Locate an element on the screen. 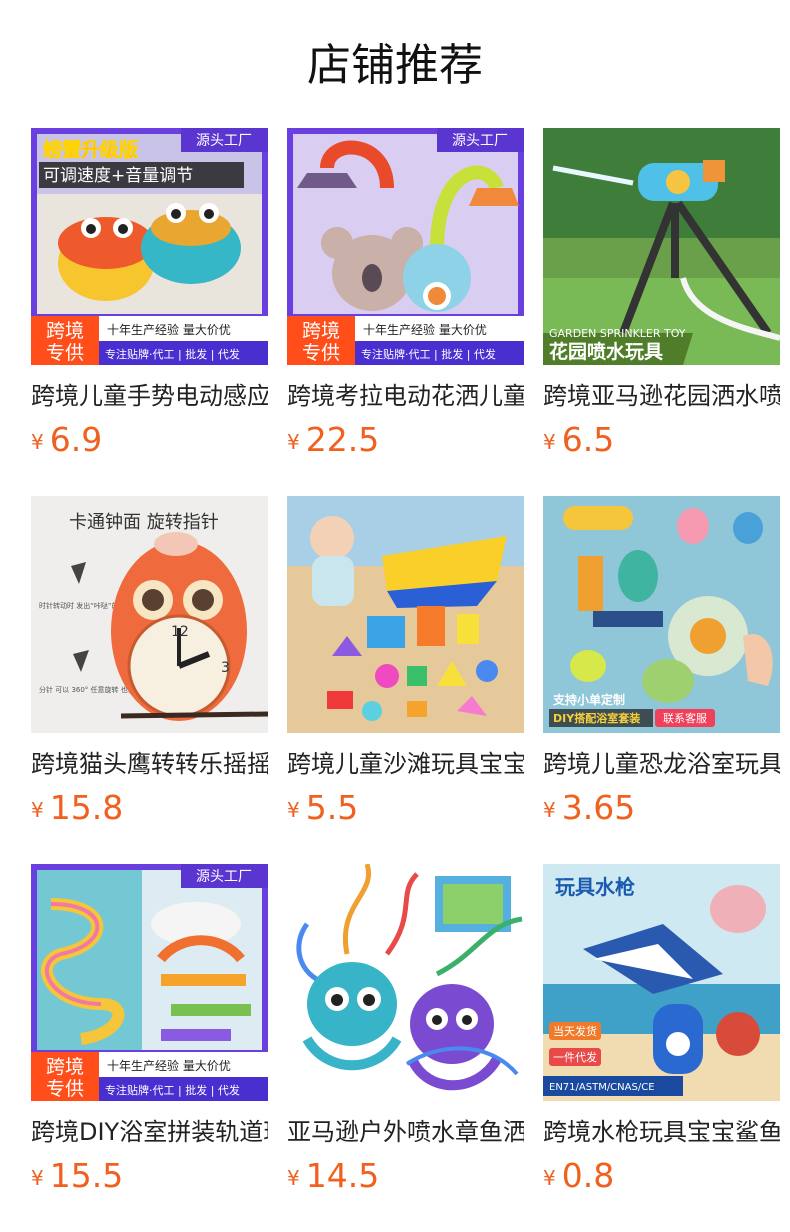 The height and width of the screenshot is (1232, 790). price-value: 3.65 is located at coordinates (598, 807).